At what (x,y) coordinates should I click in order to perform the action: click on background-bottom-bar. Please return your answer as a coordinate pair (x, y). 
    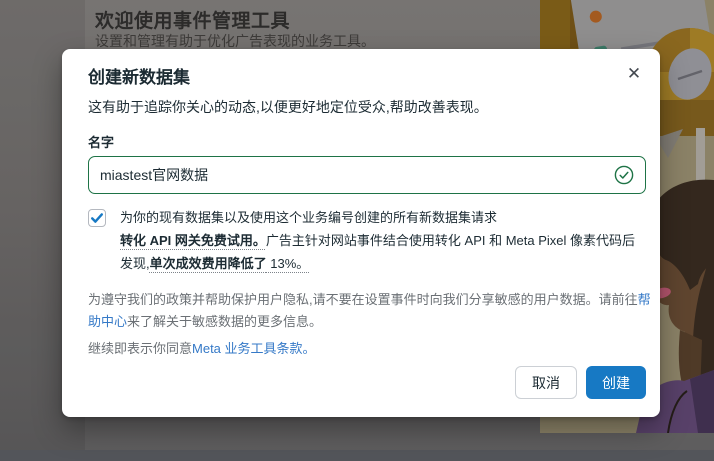
    Looking at the image, I should click on (357, 455).